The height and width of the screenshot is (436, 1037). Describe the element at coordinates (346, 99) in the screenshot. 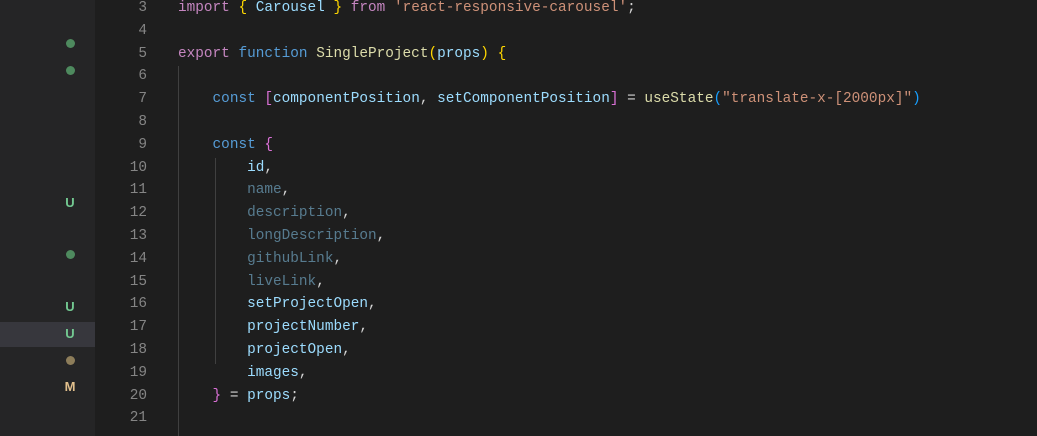

I see `code-token: componentPosition` at that location.